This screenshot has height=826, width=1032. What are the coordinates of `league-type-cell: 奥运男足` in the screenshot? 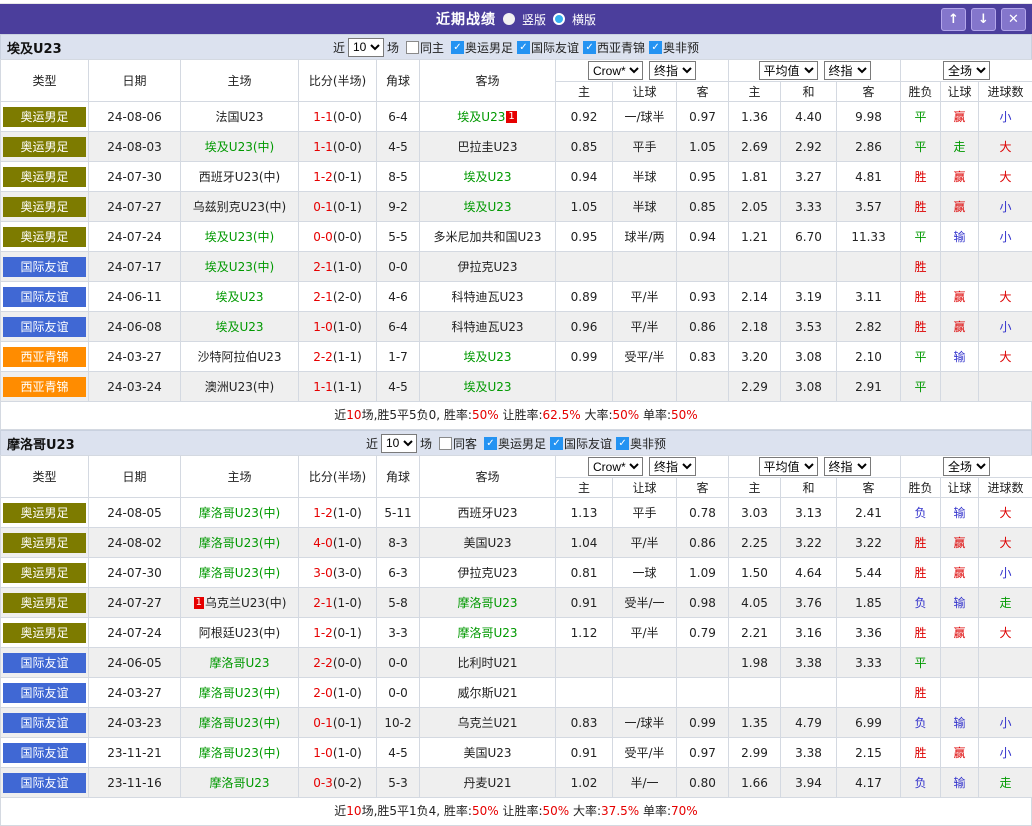 It's located at (45, 633).